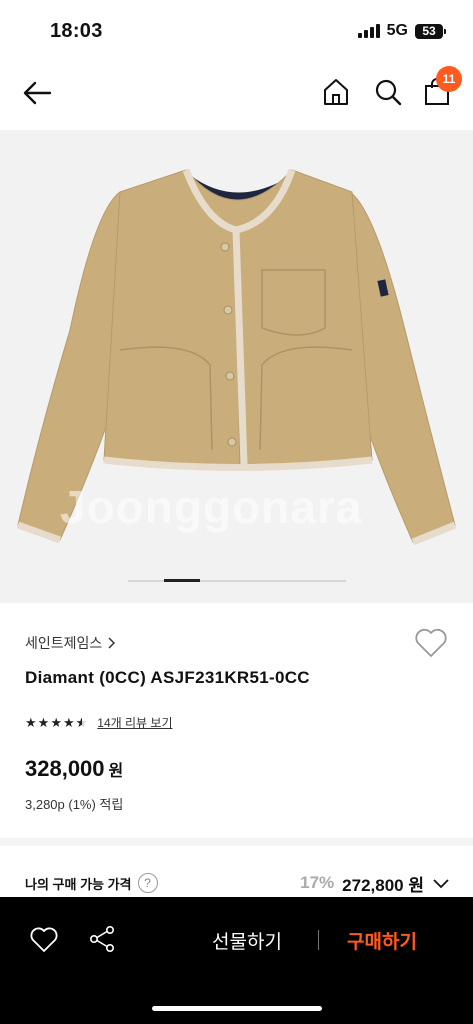 This screenshot has height=1024, width=473. What do you see at coordinates (317, 882) in the screenshot?
I see `discount-rate: 17%` at bounding box center [317, 882].